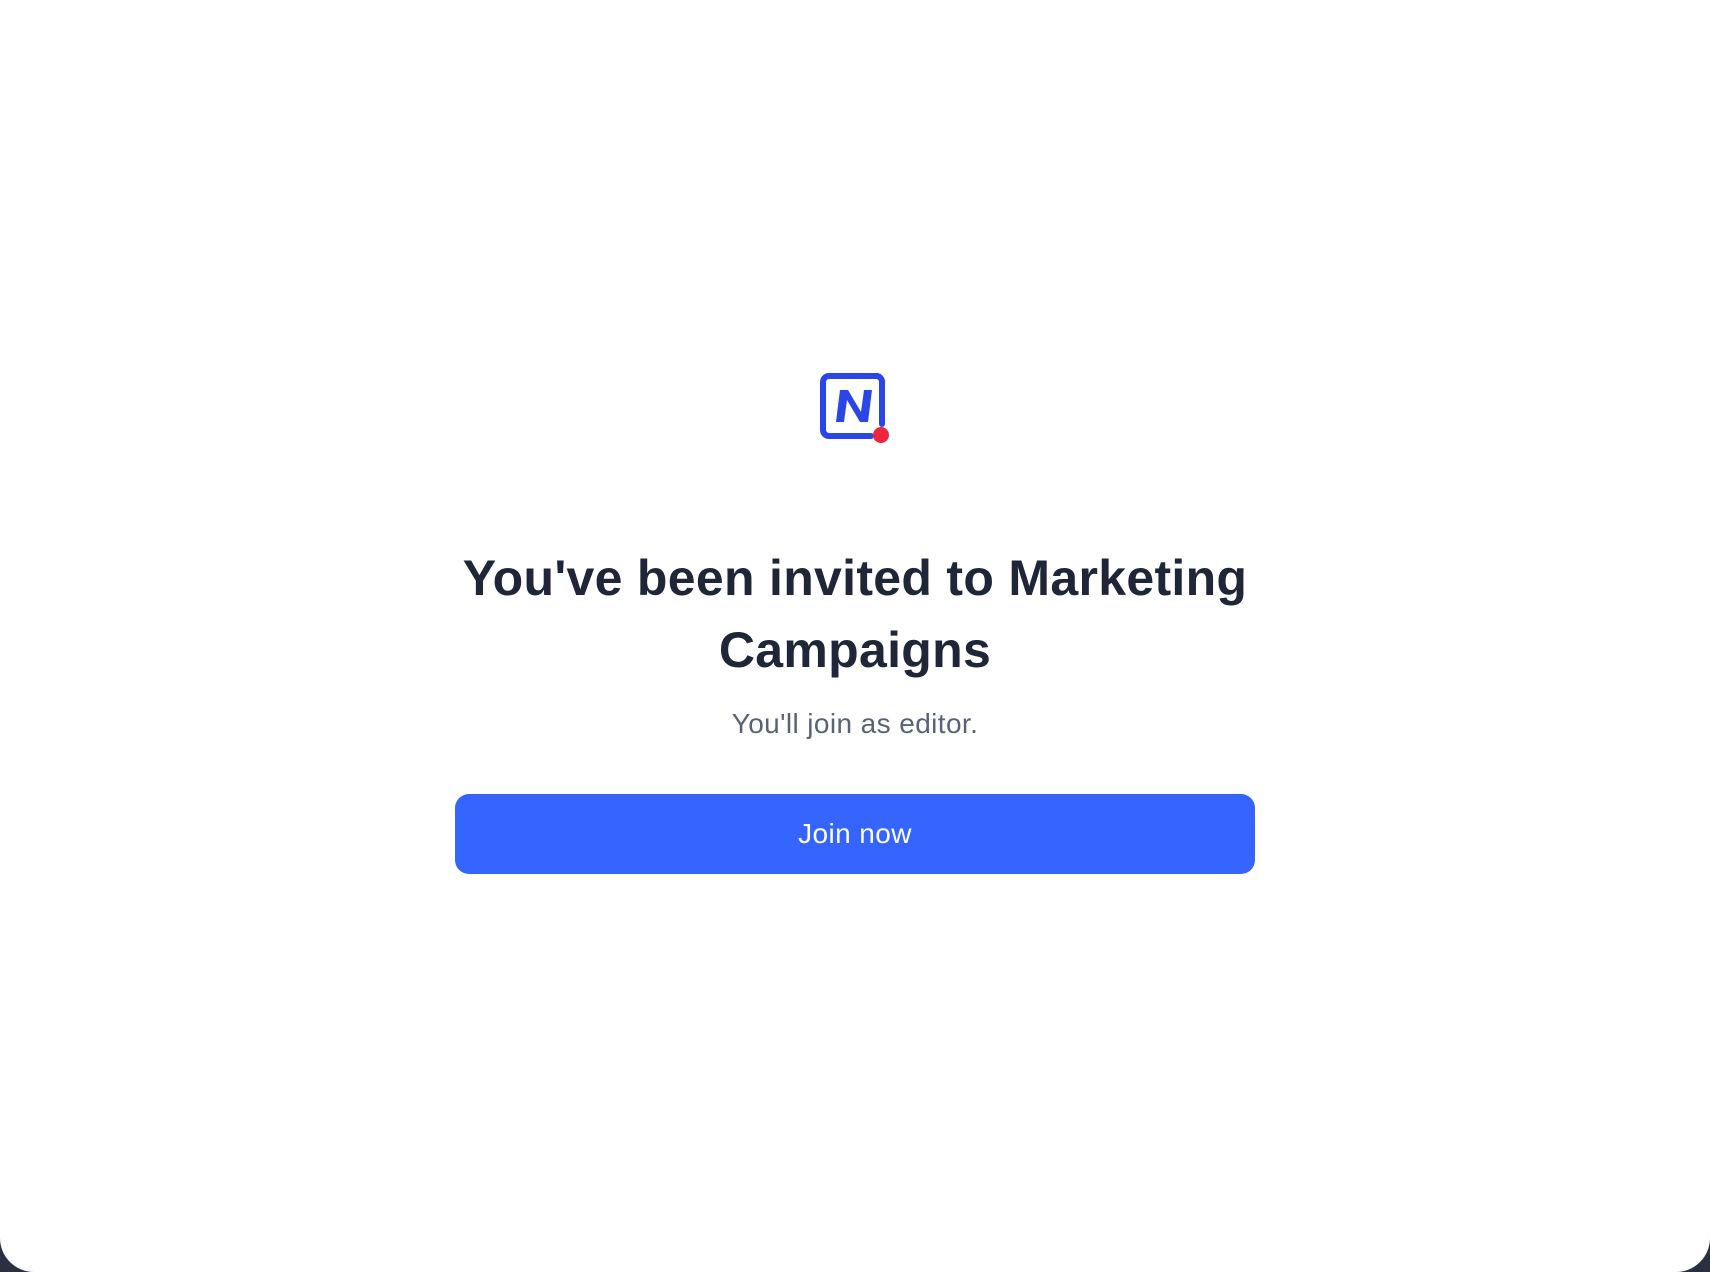 The height and width of the screenshot is (1272, 1710). What do you see at coordinates (855, 408) in the screenshot?
I see `n-logo-icon` at bounding box center [855, 408].